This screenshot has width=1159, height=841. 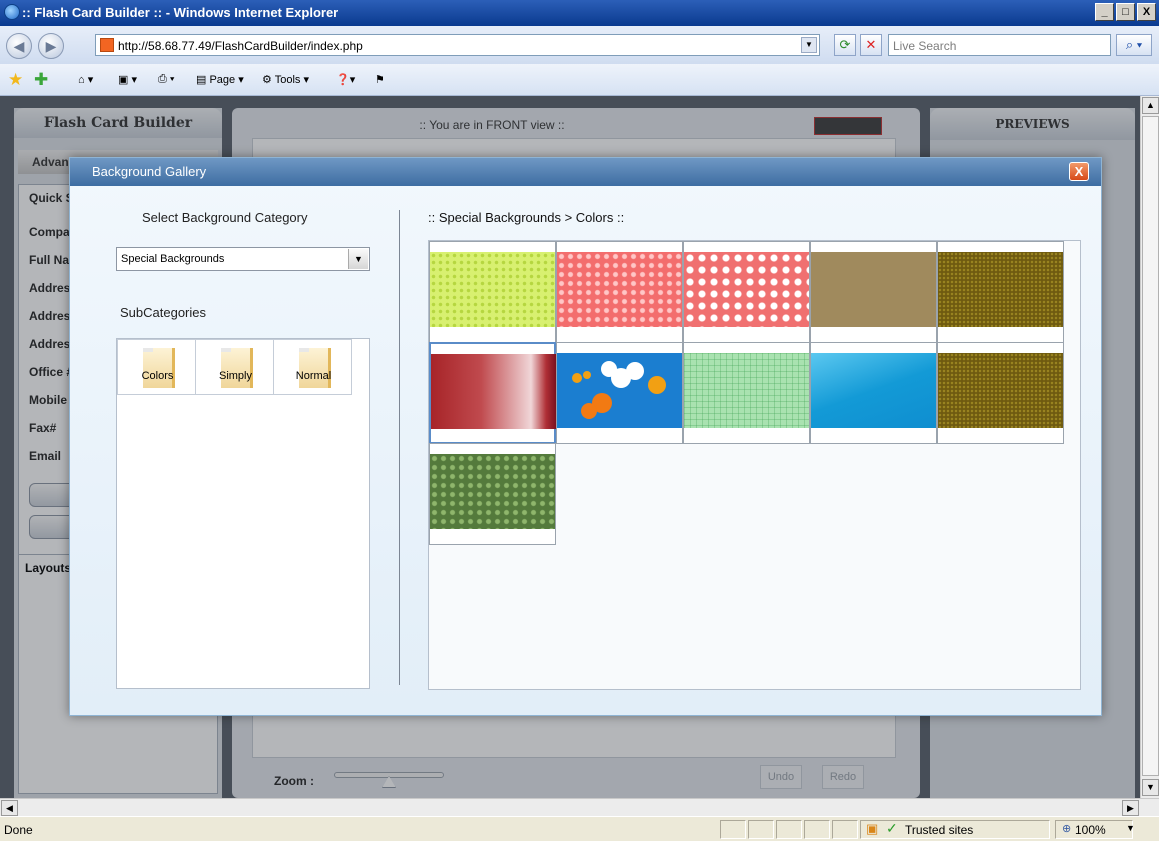 I want to click on subcategories-box: Colors Simply Normal, so click(x=243, y=513).